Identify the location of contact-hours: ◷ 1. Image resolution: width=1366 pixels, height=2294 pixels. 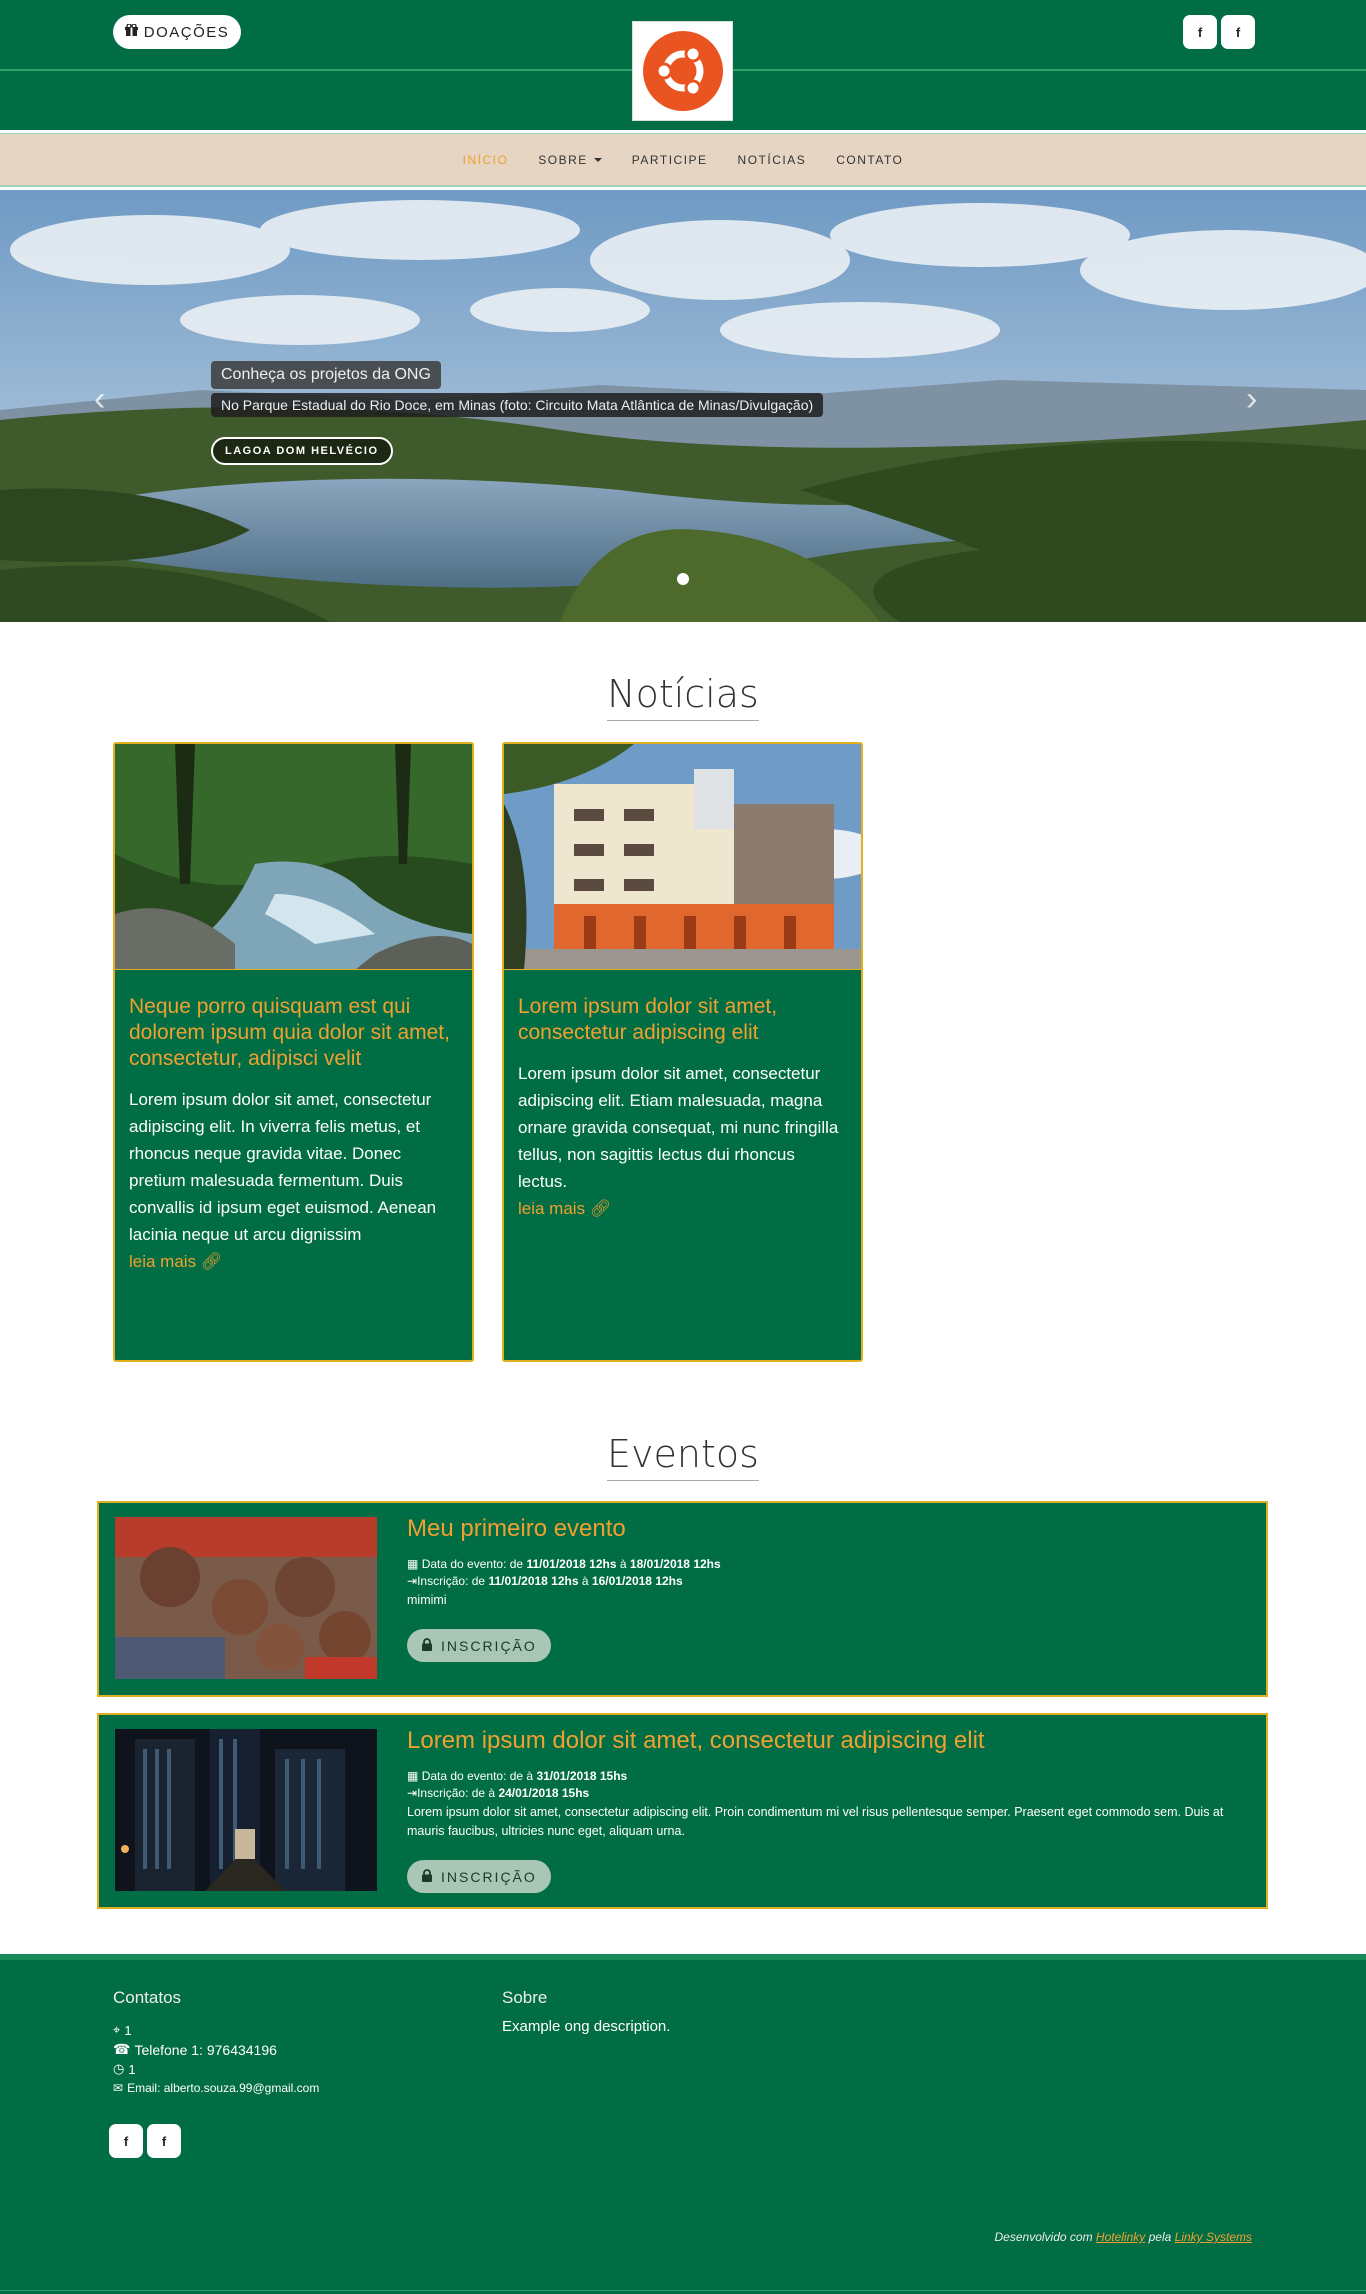
(124, 2069).